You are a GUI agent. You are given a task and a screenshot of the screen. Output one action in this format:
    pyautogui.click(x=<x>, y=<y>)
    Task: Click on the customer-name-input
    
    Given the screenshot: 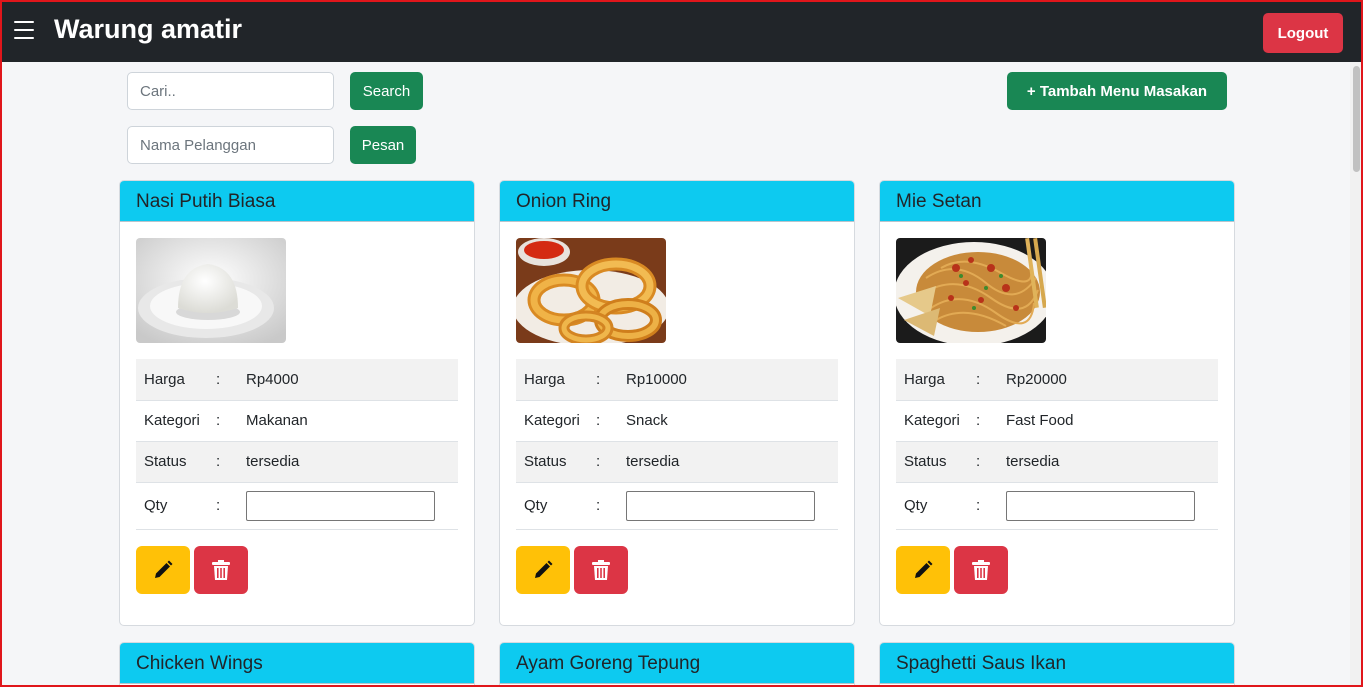 What is the action you would take?
    pyautogui.click(x=230, y=145)
    